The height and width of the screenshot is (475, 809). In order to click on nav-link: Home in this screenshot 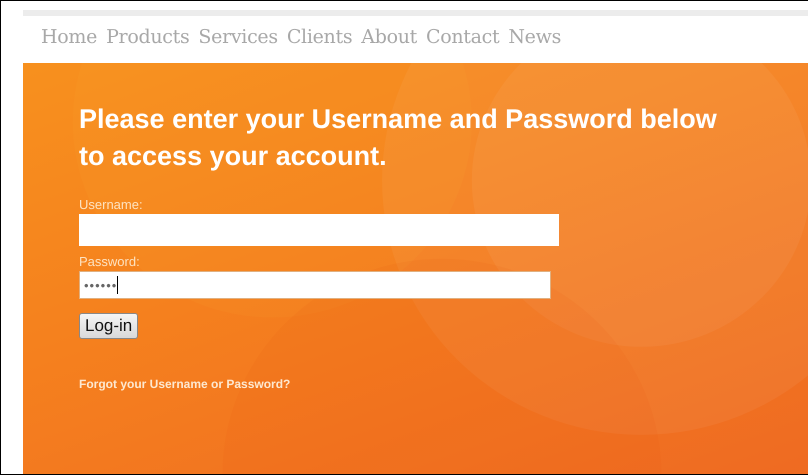, I will do `click(69, 44)`.